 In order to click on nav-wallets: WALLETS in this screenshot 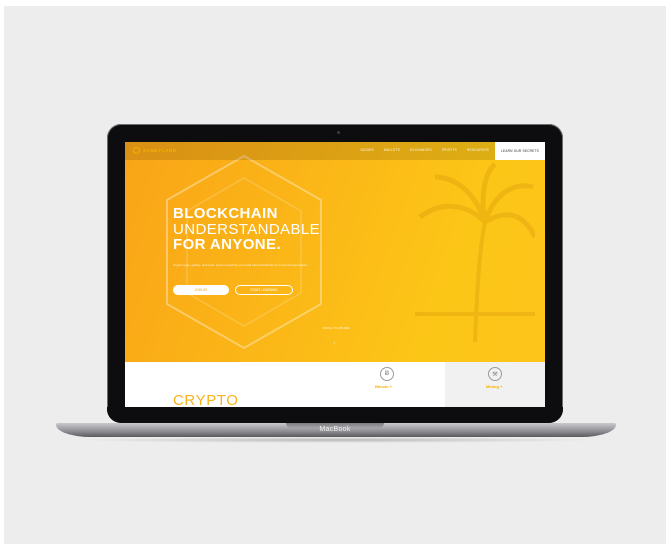, I will do `click(392, 150)`.